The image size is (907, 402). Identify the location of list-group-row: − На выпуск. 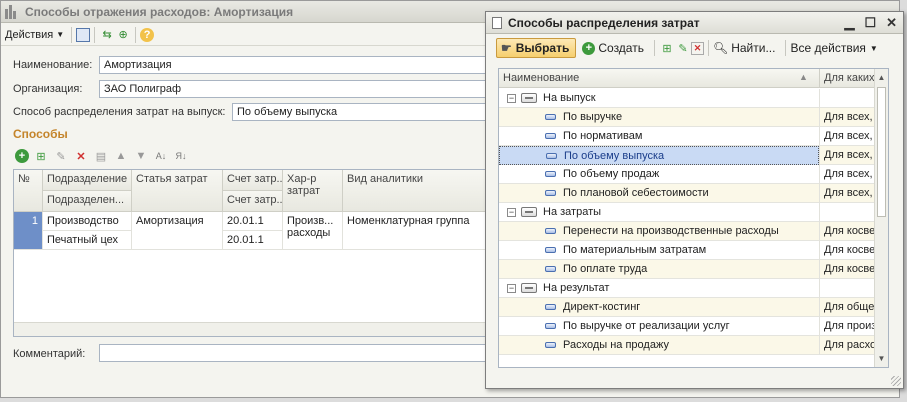
(687, 98).